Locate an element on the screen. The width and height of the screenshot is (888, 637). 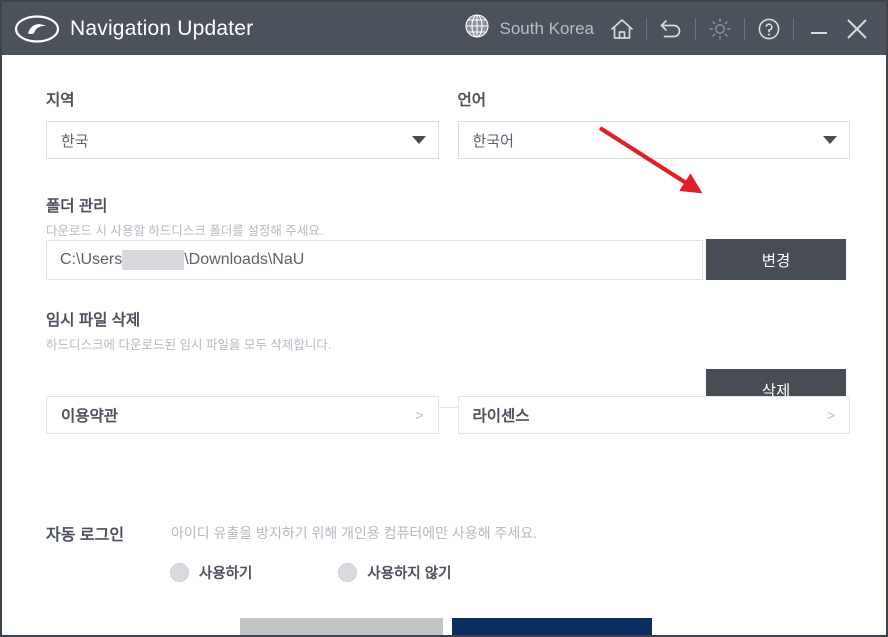
window-controls is located at coordinates (838, 29).